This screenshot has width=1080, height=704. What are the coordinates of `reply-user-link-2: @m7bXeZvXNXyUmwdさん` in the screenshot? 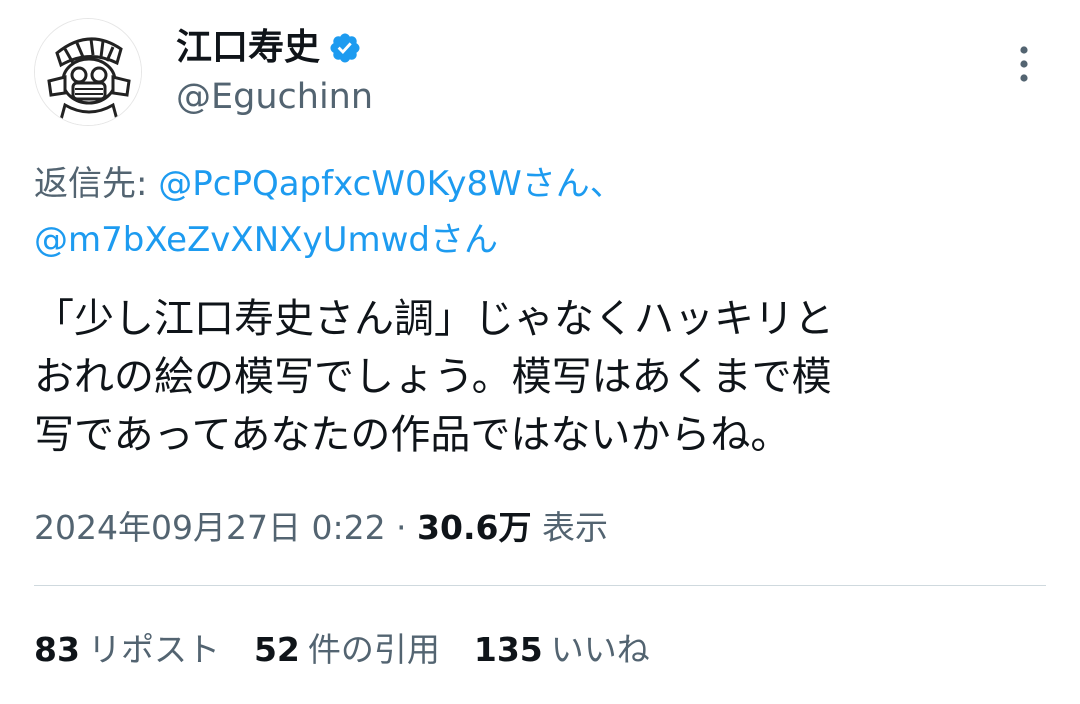 It's located at (266, 240).